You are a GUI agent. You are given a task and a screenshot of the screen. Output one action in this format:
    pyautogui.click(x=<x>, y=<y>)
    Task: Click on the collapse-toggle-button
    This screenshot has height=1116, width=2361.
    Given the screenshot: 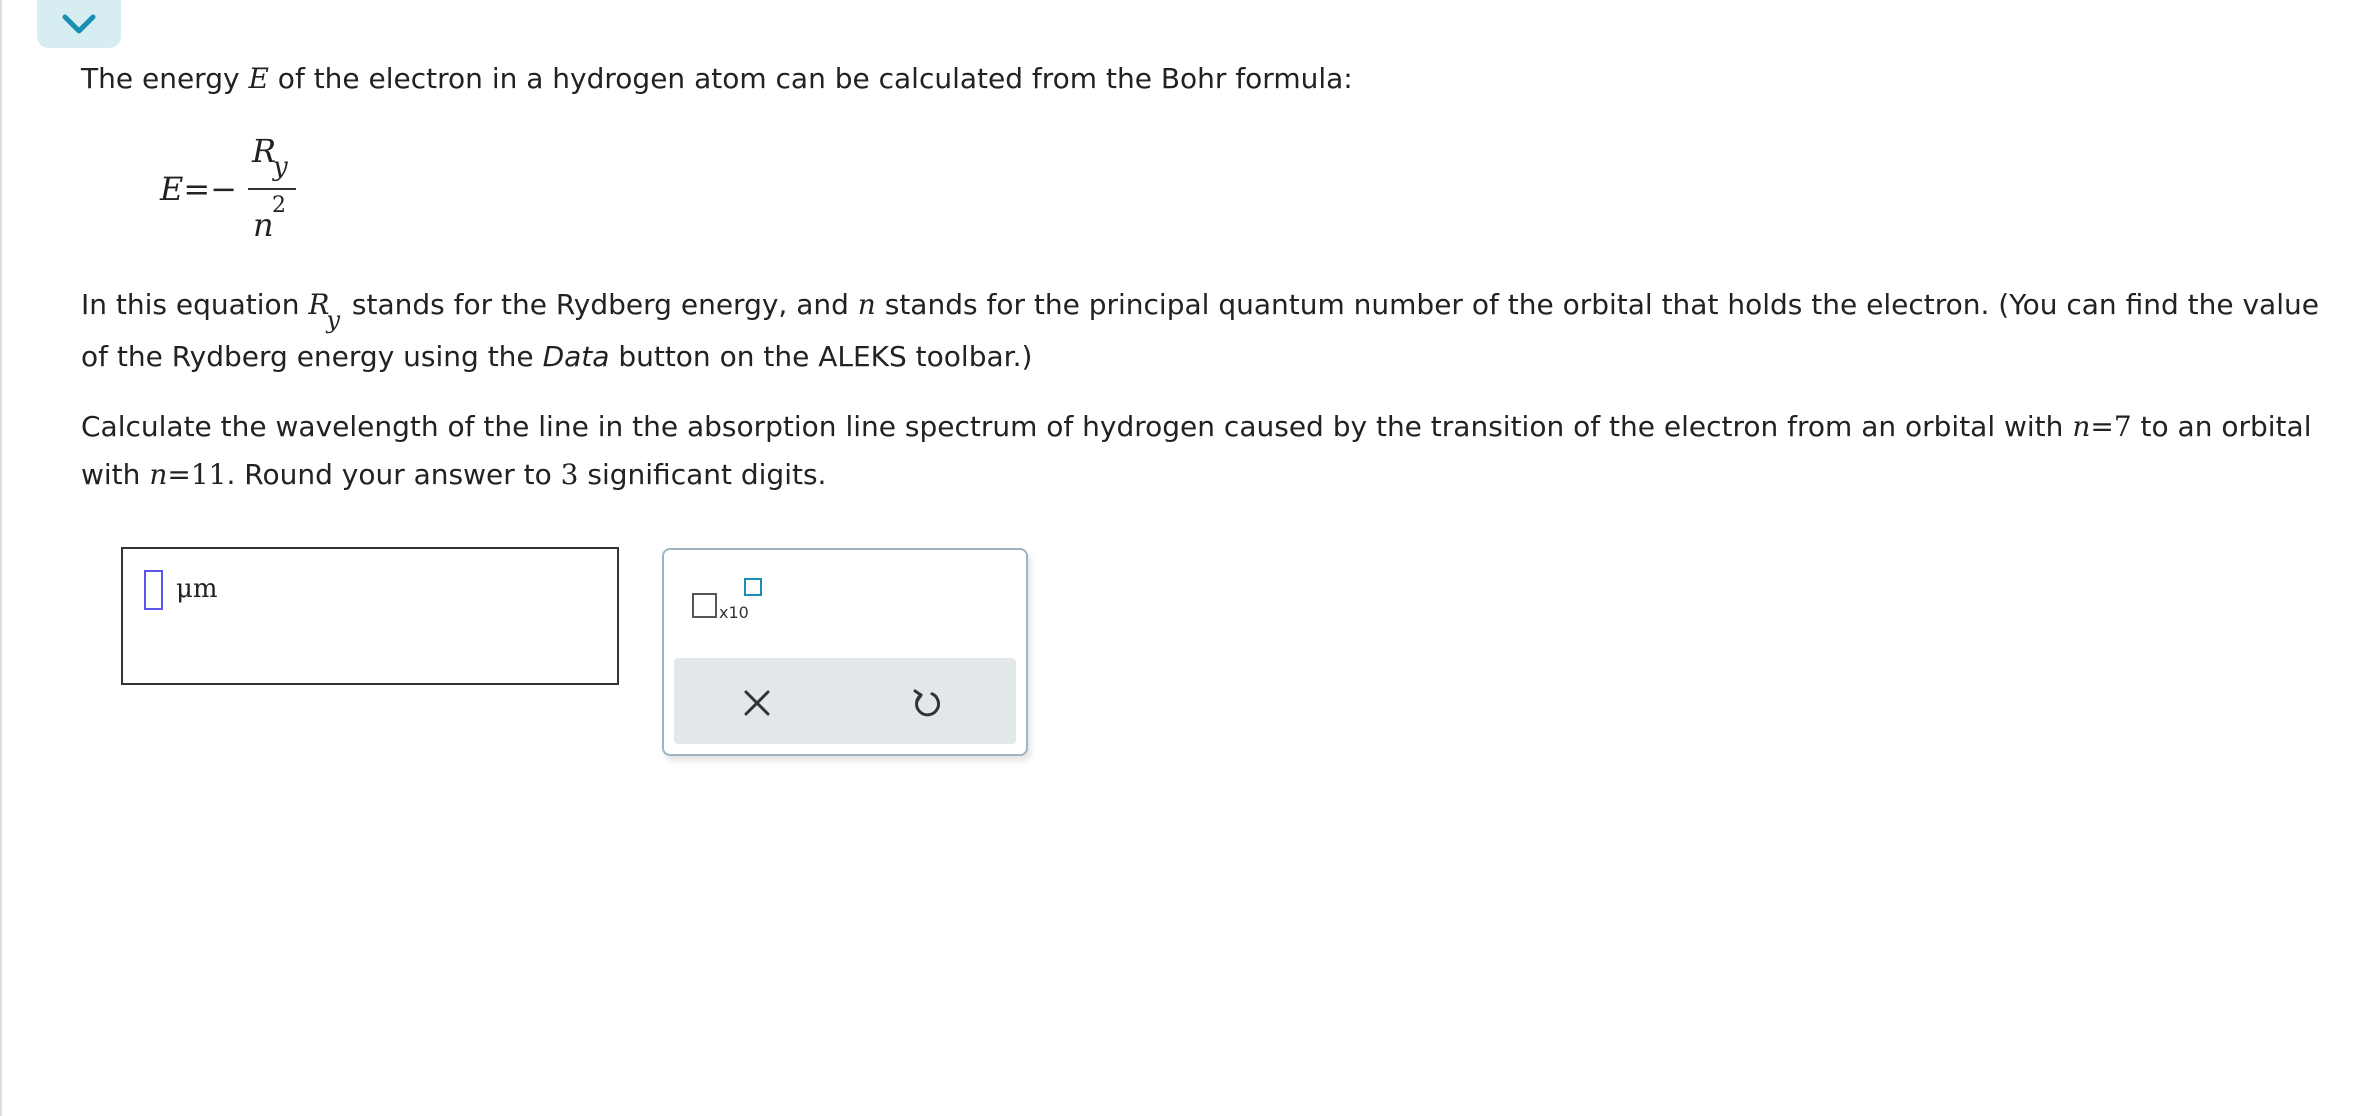 What is the action you would take?
    pyautogui.click(x=79, y=24)
    